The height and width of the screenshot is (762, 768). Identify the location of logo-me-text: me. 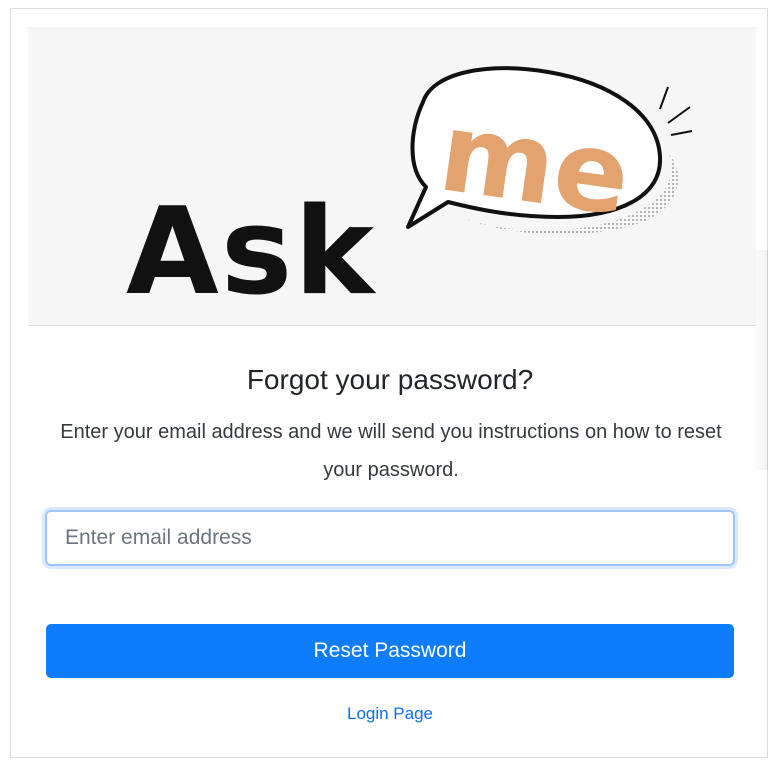
(534, 163).